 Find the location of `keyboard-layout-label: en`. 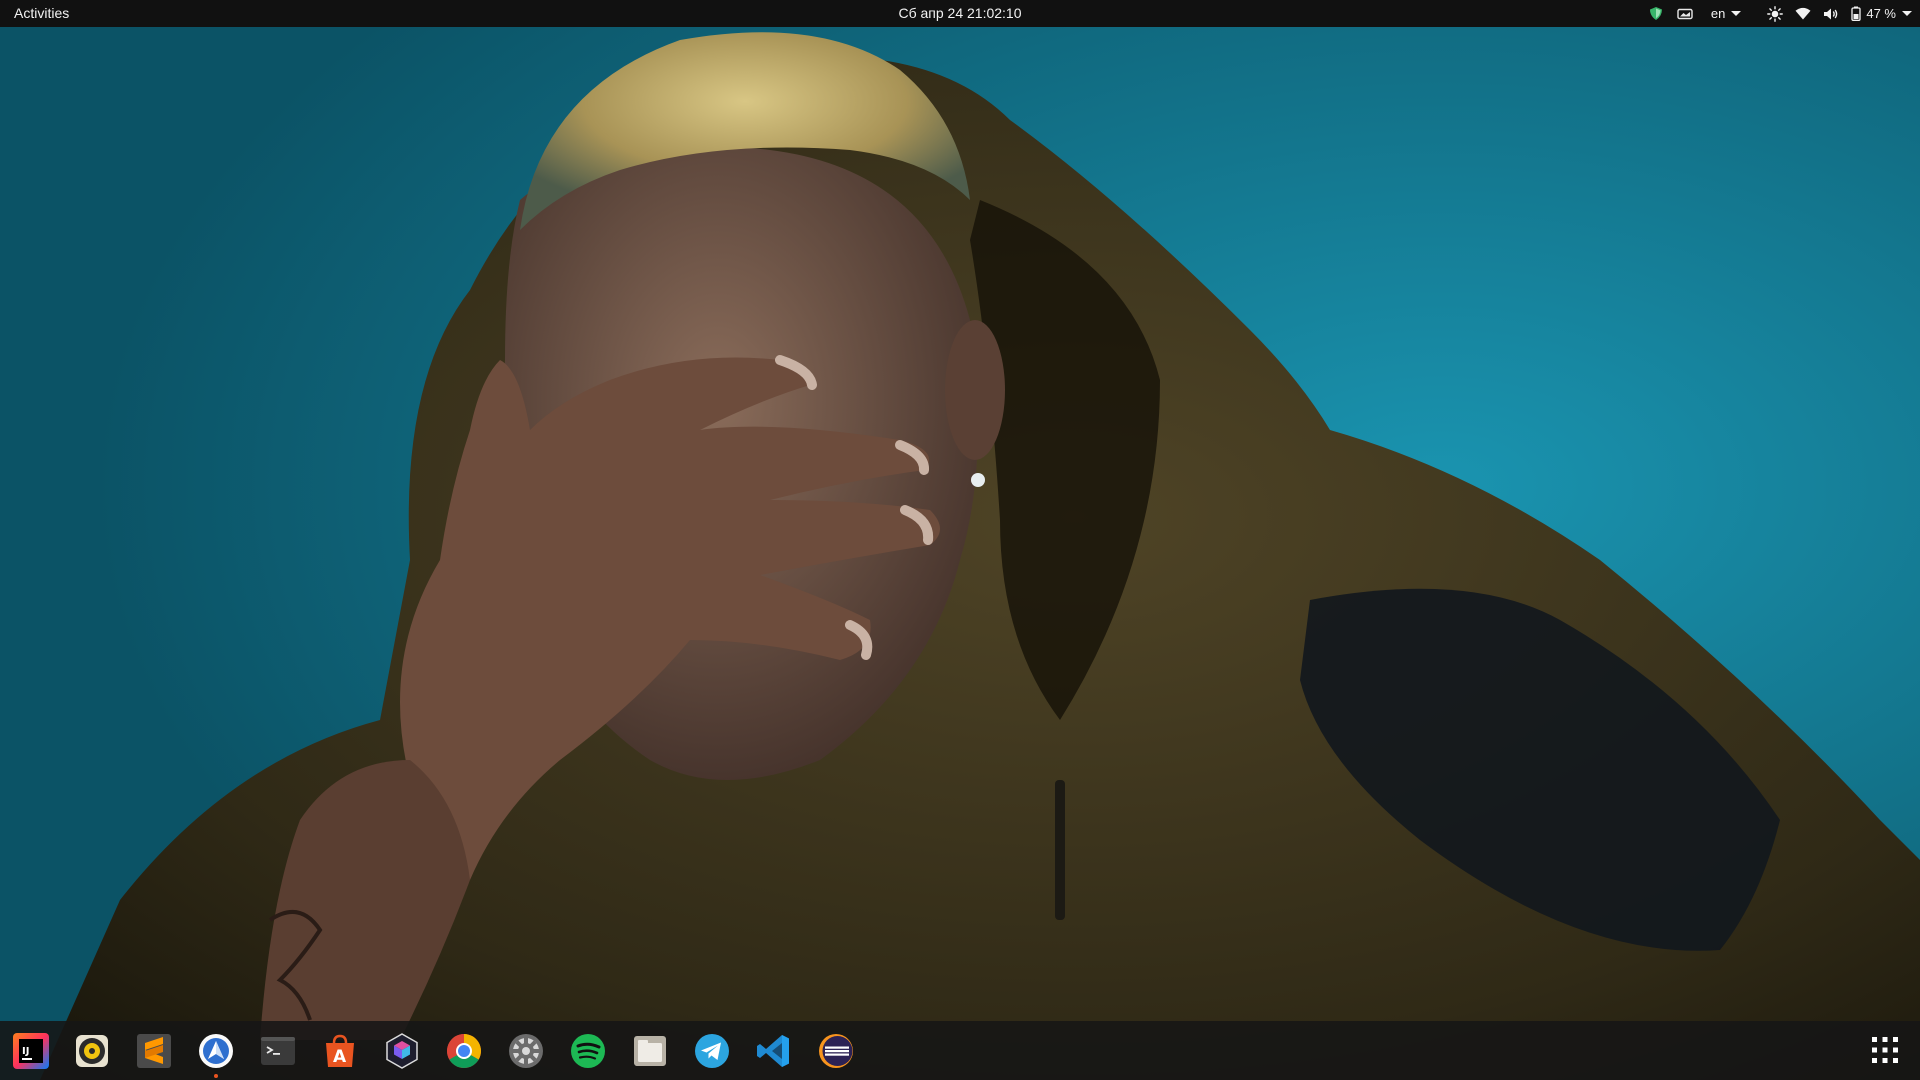

keyboard-layout-label: en is located at coordinates (1718, 13).